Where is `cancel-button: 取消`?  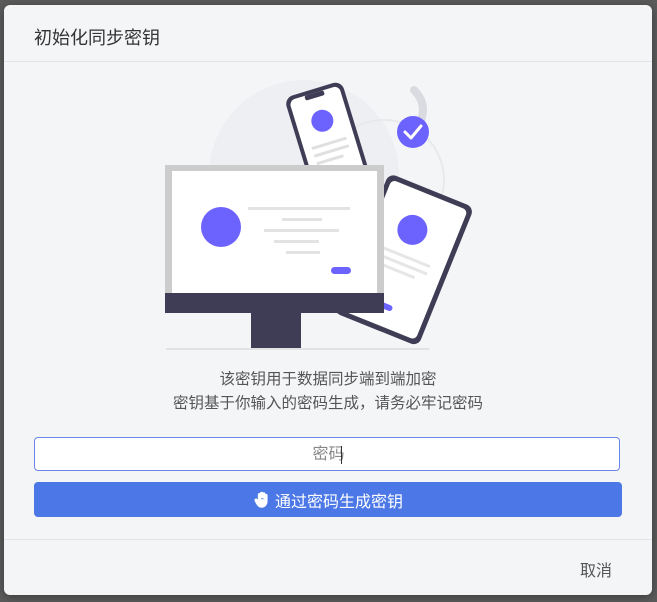
cancel-button: 取消 is located at coordinates (596, 569).